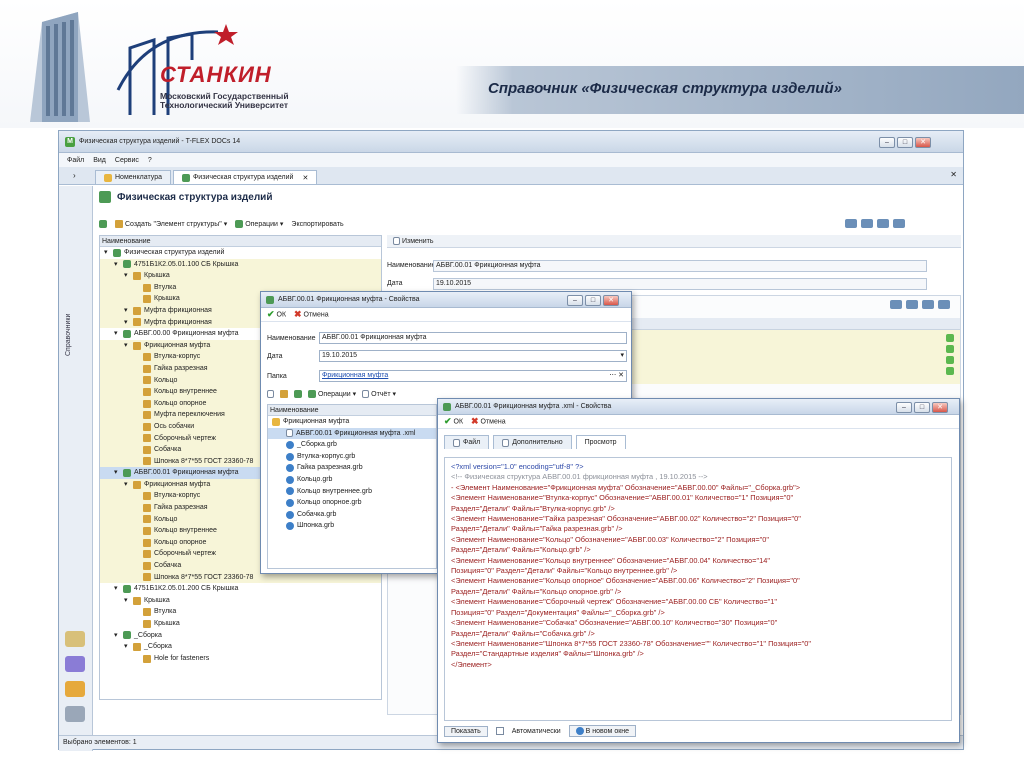  Describe the element at coordinates (103, 224) in the screenshot. I see `refresh-icon` at that location.